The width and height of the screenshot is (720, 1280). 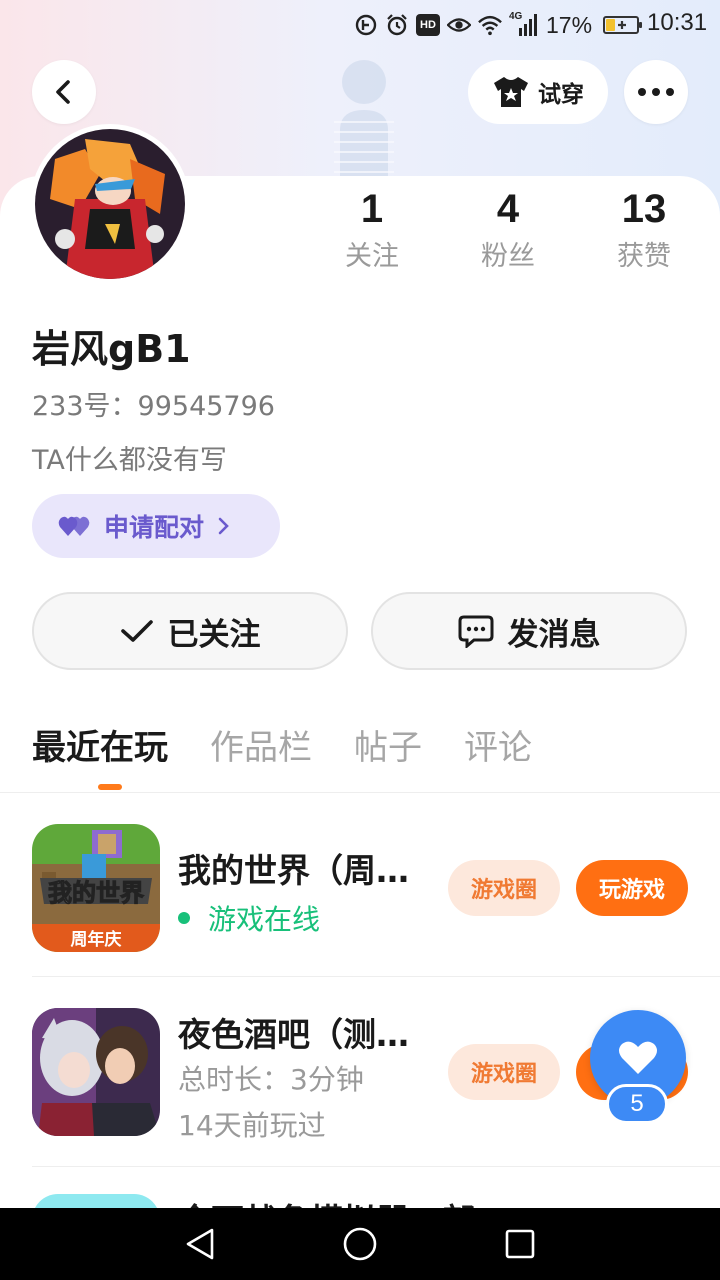 I want to click on tab-works: 作品栏, so click(x=261, y=748).